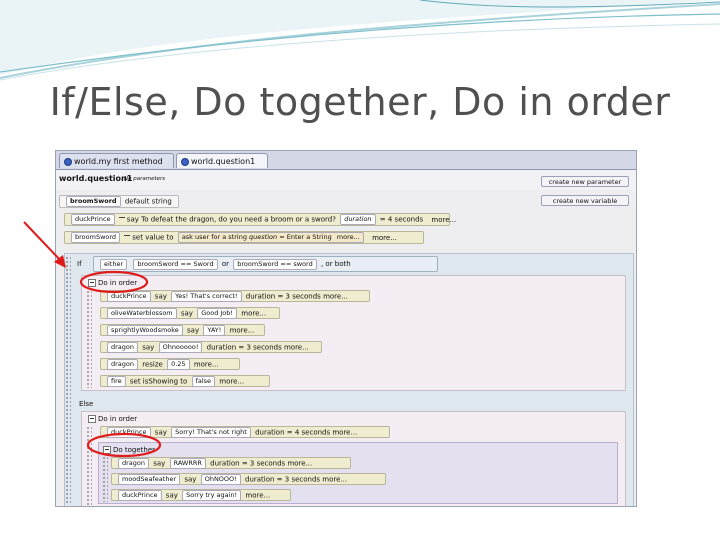 This screenshot has width=720, height=540. Describe the element at coordinates (585, 181) in the screenshot. I see `create-new-parameter-button: create new parameter` at that location.